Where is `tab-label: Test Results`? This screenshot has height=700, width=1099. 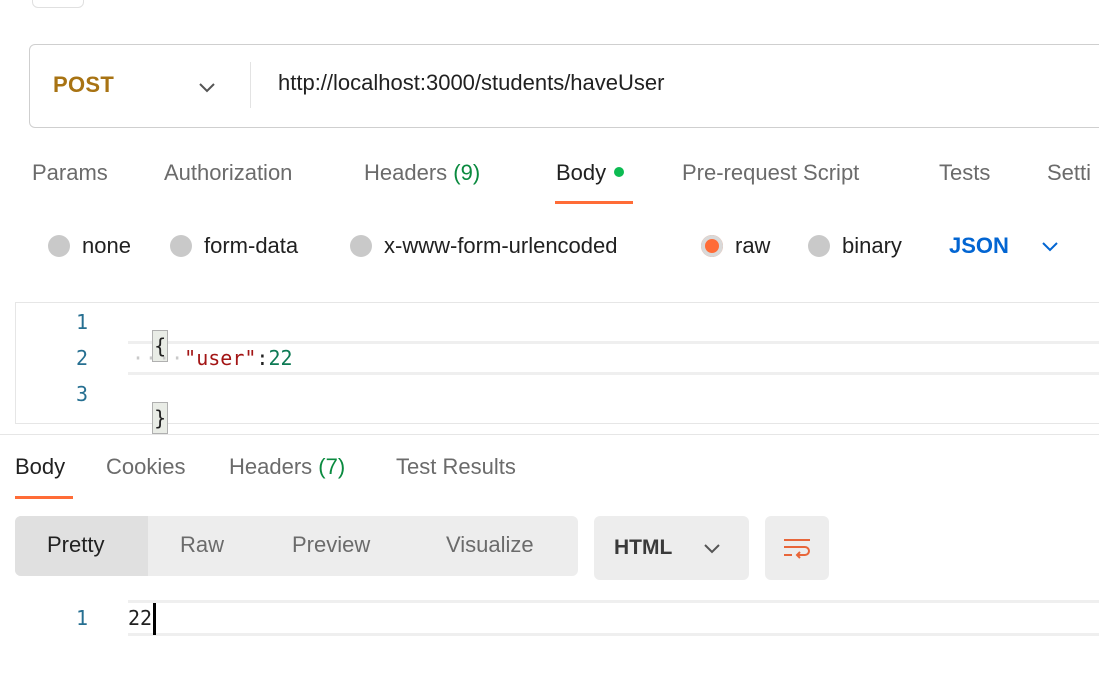
tab-label: Test Results is located at coordinates (456, 466).